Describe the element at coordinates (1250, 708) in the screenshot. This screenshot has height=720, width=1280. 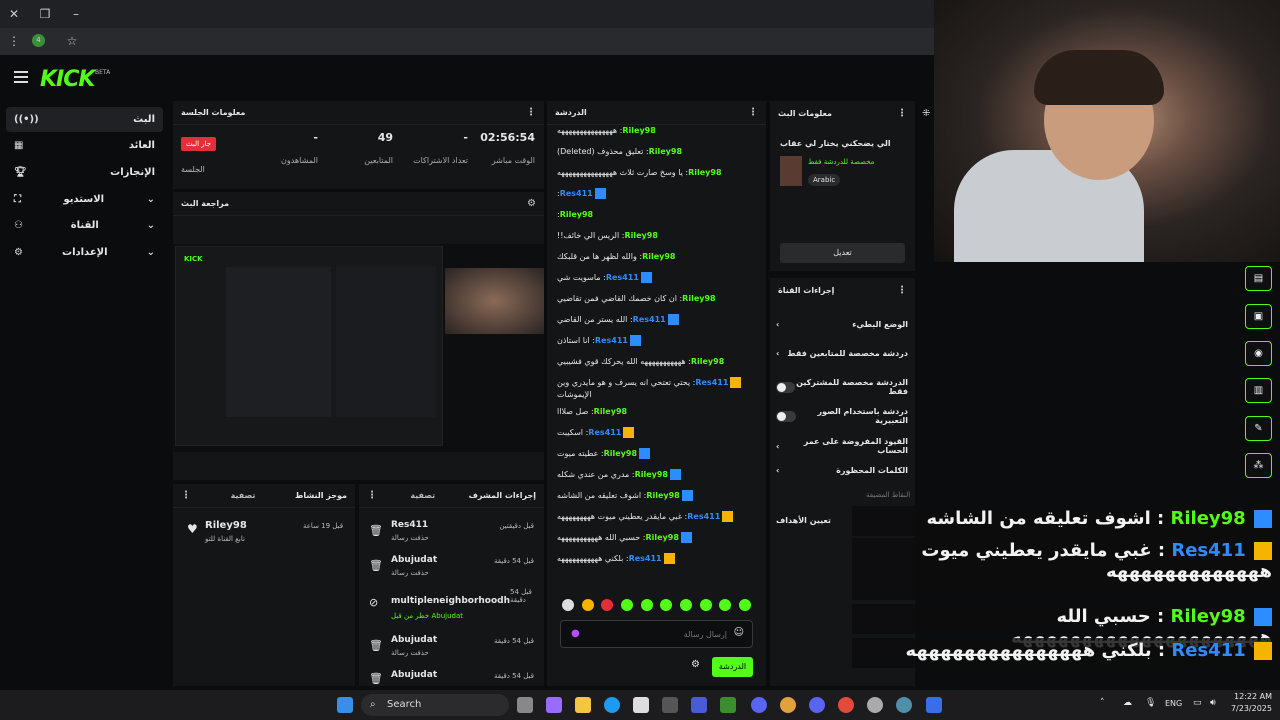
I see `clock-date: 7/23/2025` at that location.